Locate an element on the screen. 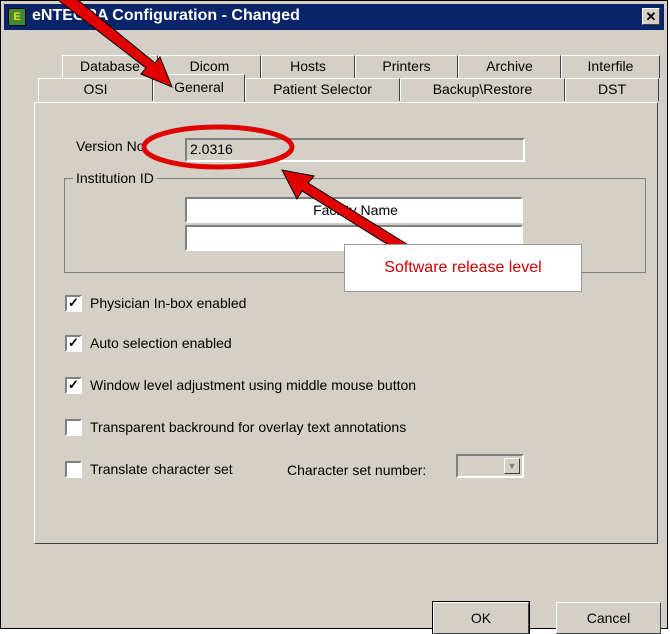 The width and height of the screenshot is (670, 634). highlight-ellipse is located at coordinates (218, 147).